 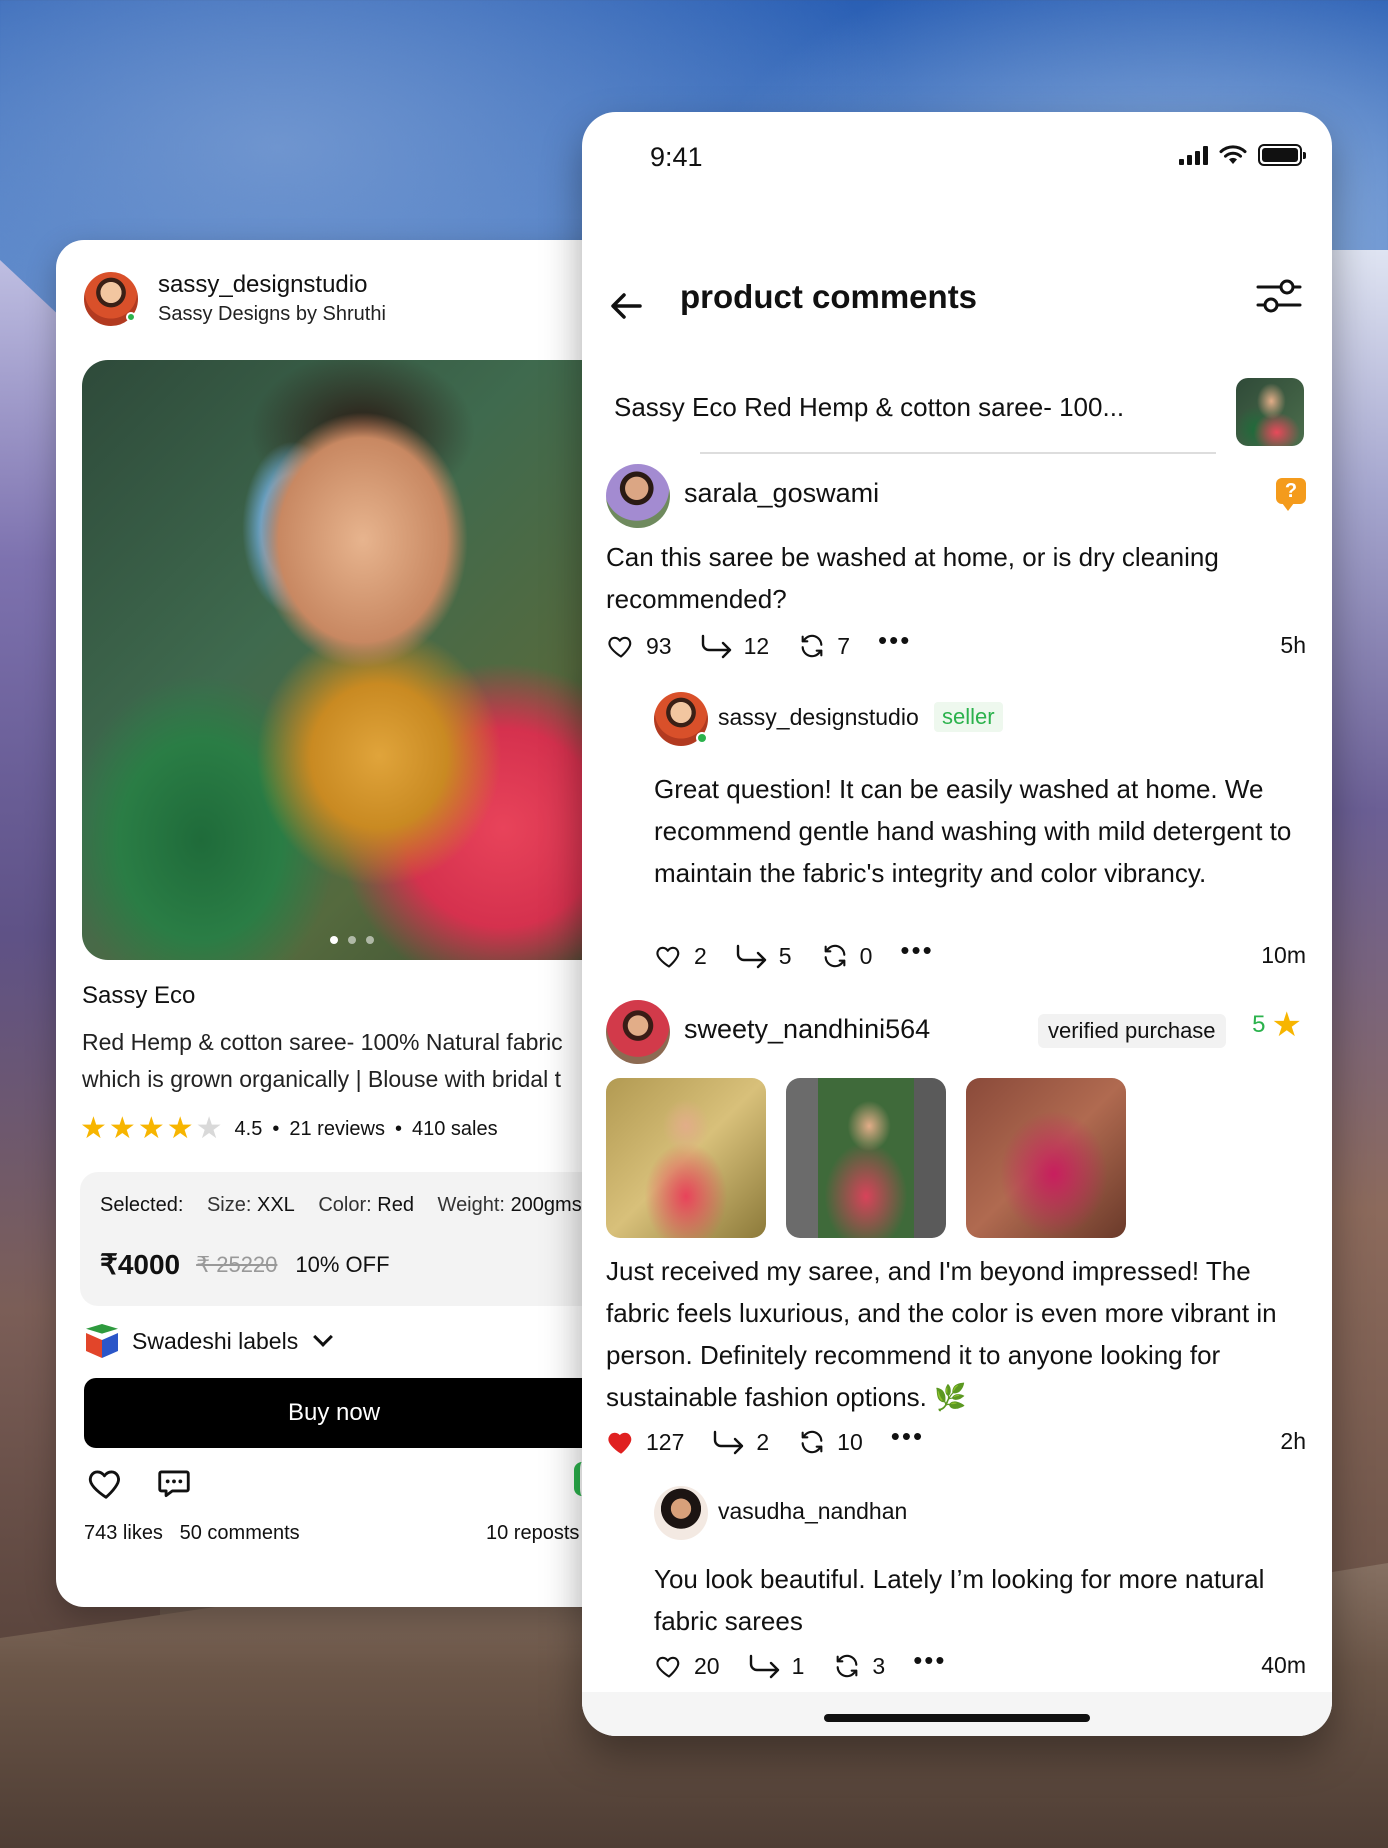 I want to click on chevron-down-icon, so click(x=323, y=1337).